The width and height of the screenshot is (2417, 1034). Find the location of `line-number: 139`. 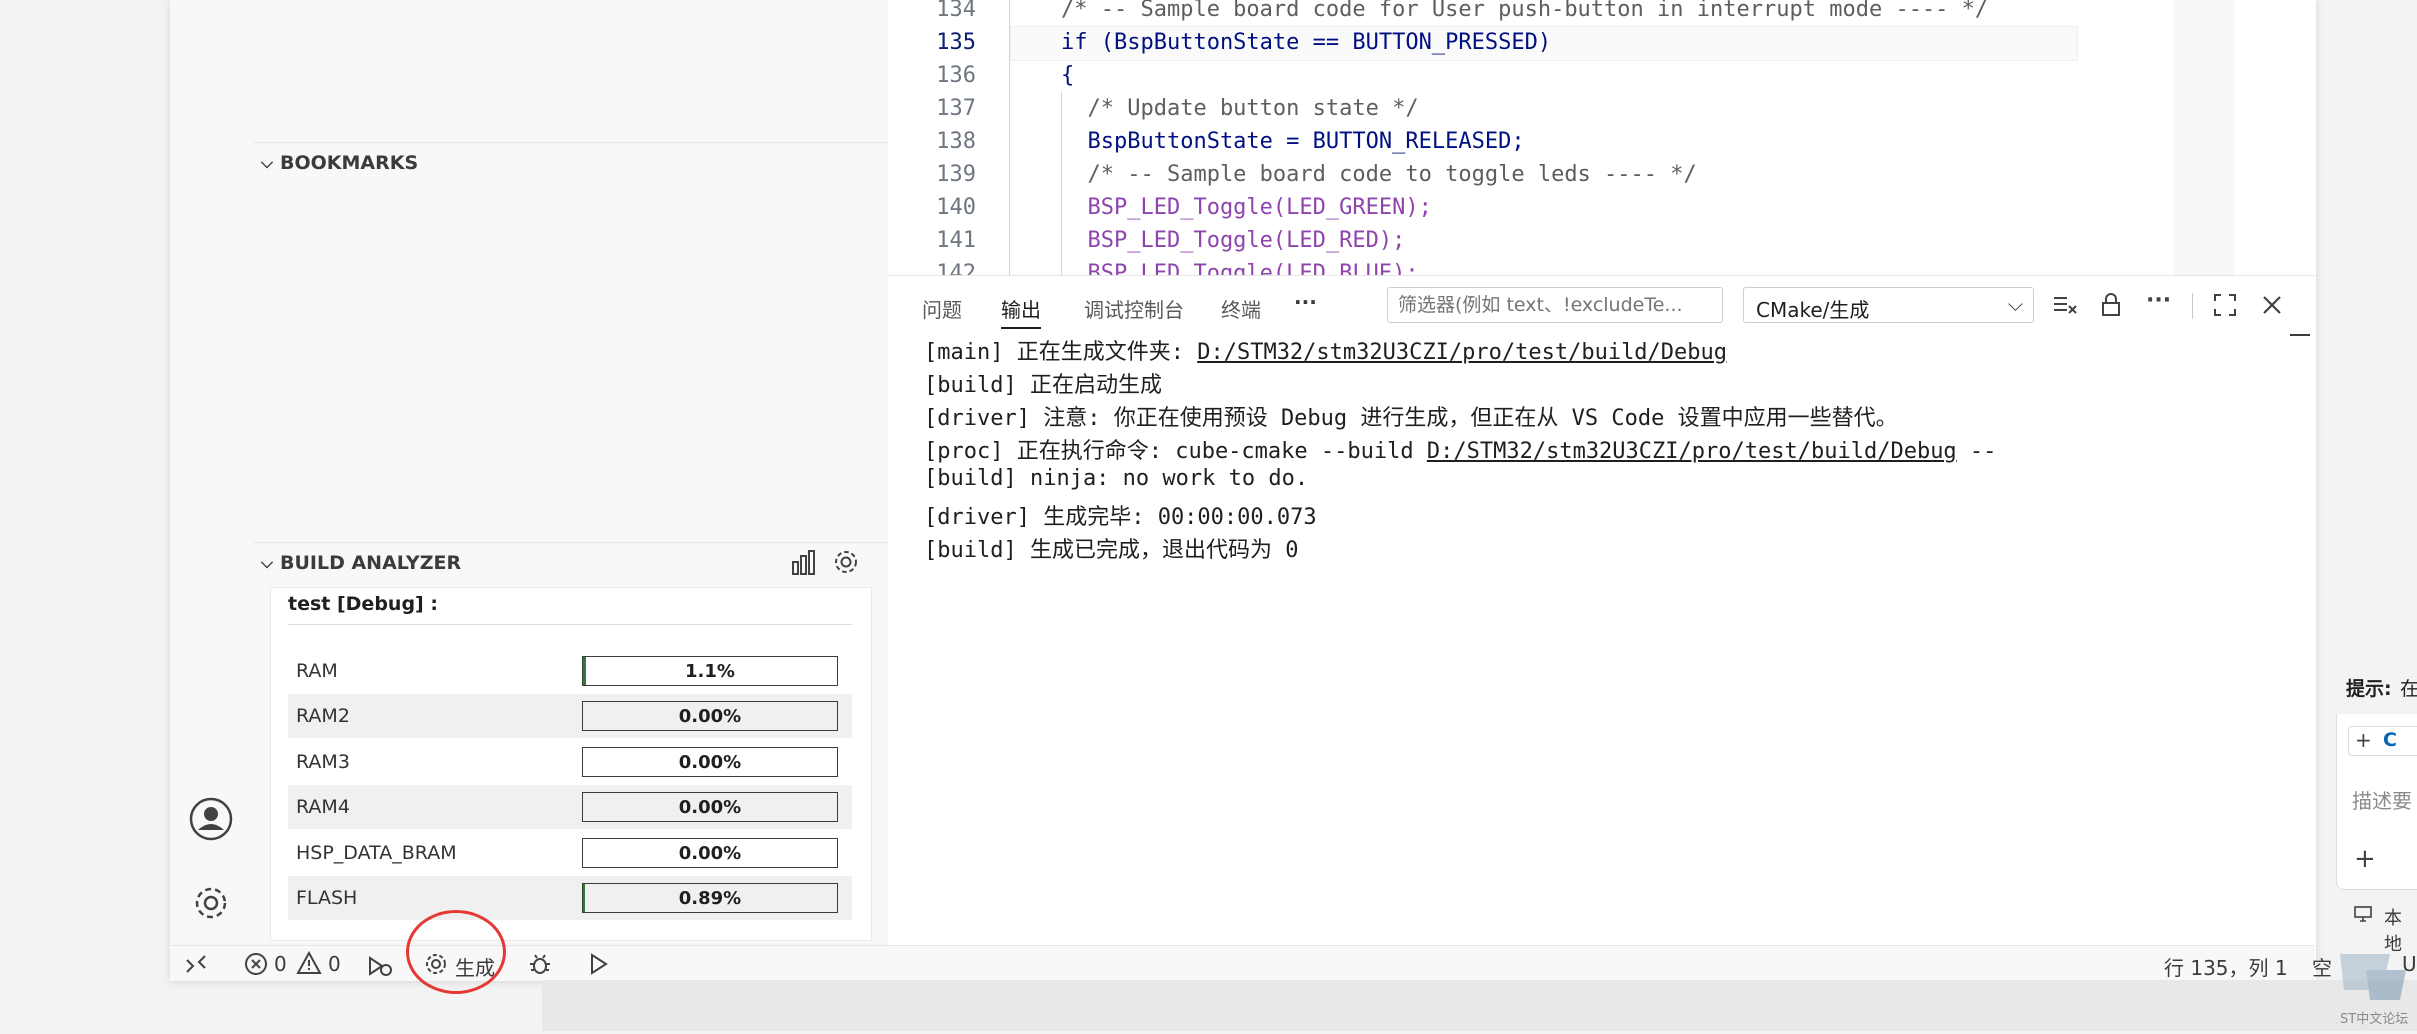

line-number: 139 is located at coordinates (956, 174).